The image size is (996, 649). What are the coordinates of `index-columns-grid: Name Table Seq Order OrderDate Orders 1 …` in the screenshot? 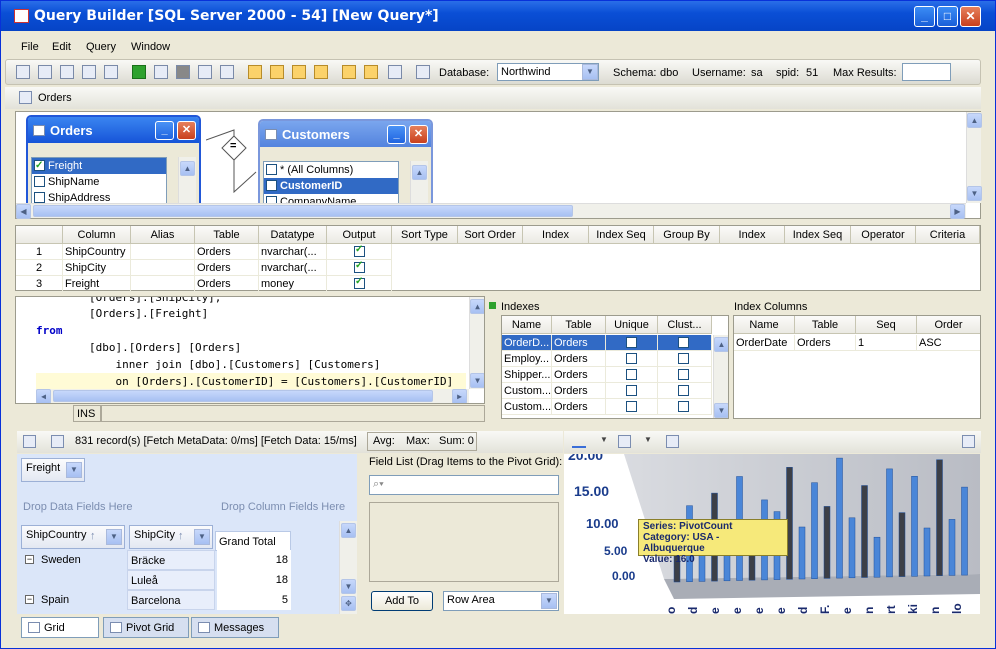 It's located at (857, 367).